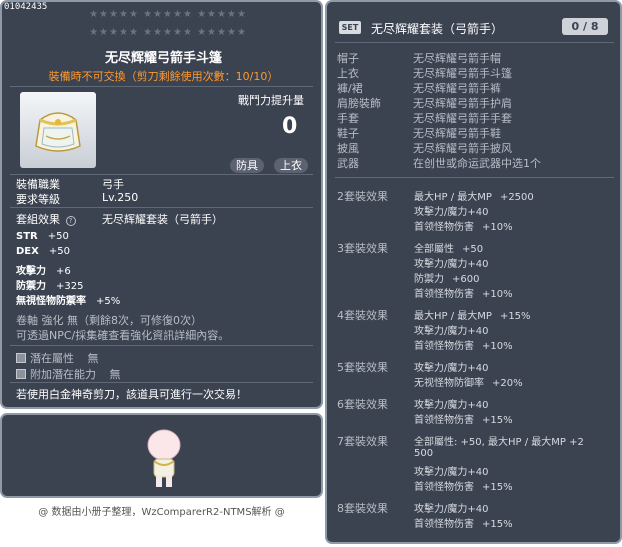 This screenshot has height=547, width=622. Describe the element at coordinates (462, 73) in the screenshot. I see `piece-name: 无尽辉耀弓箭手斗篷` at that location.